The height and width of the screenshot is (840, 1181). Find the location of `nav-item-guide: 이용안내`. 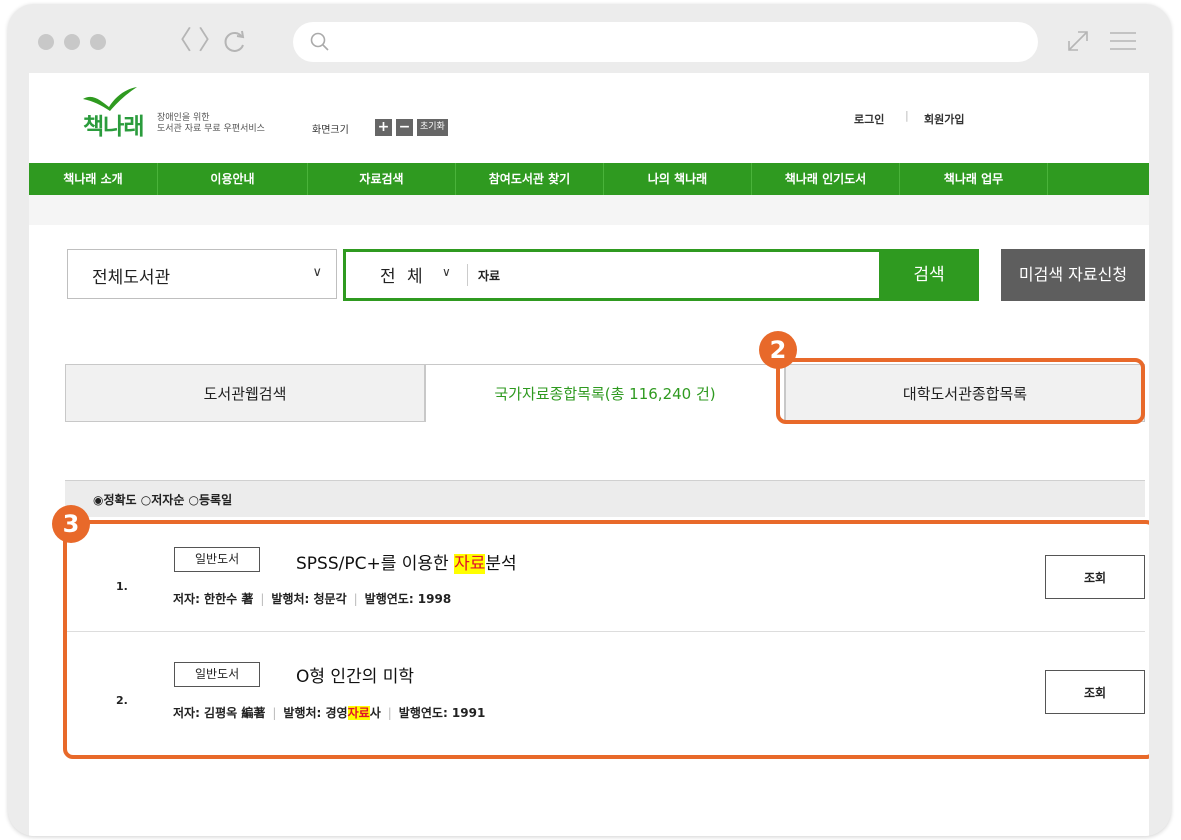

nav-item-guide: 이용안내 is located at coordinates (233, 179).